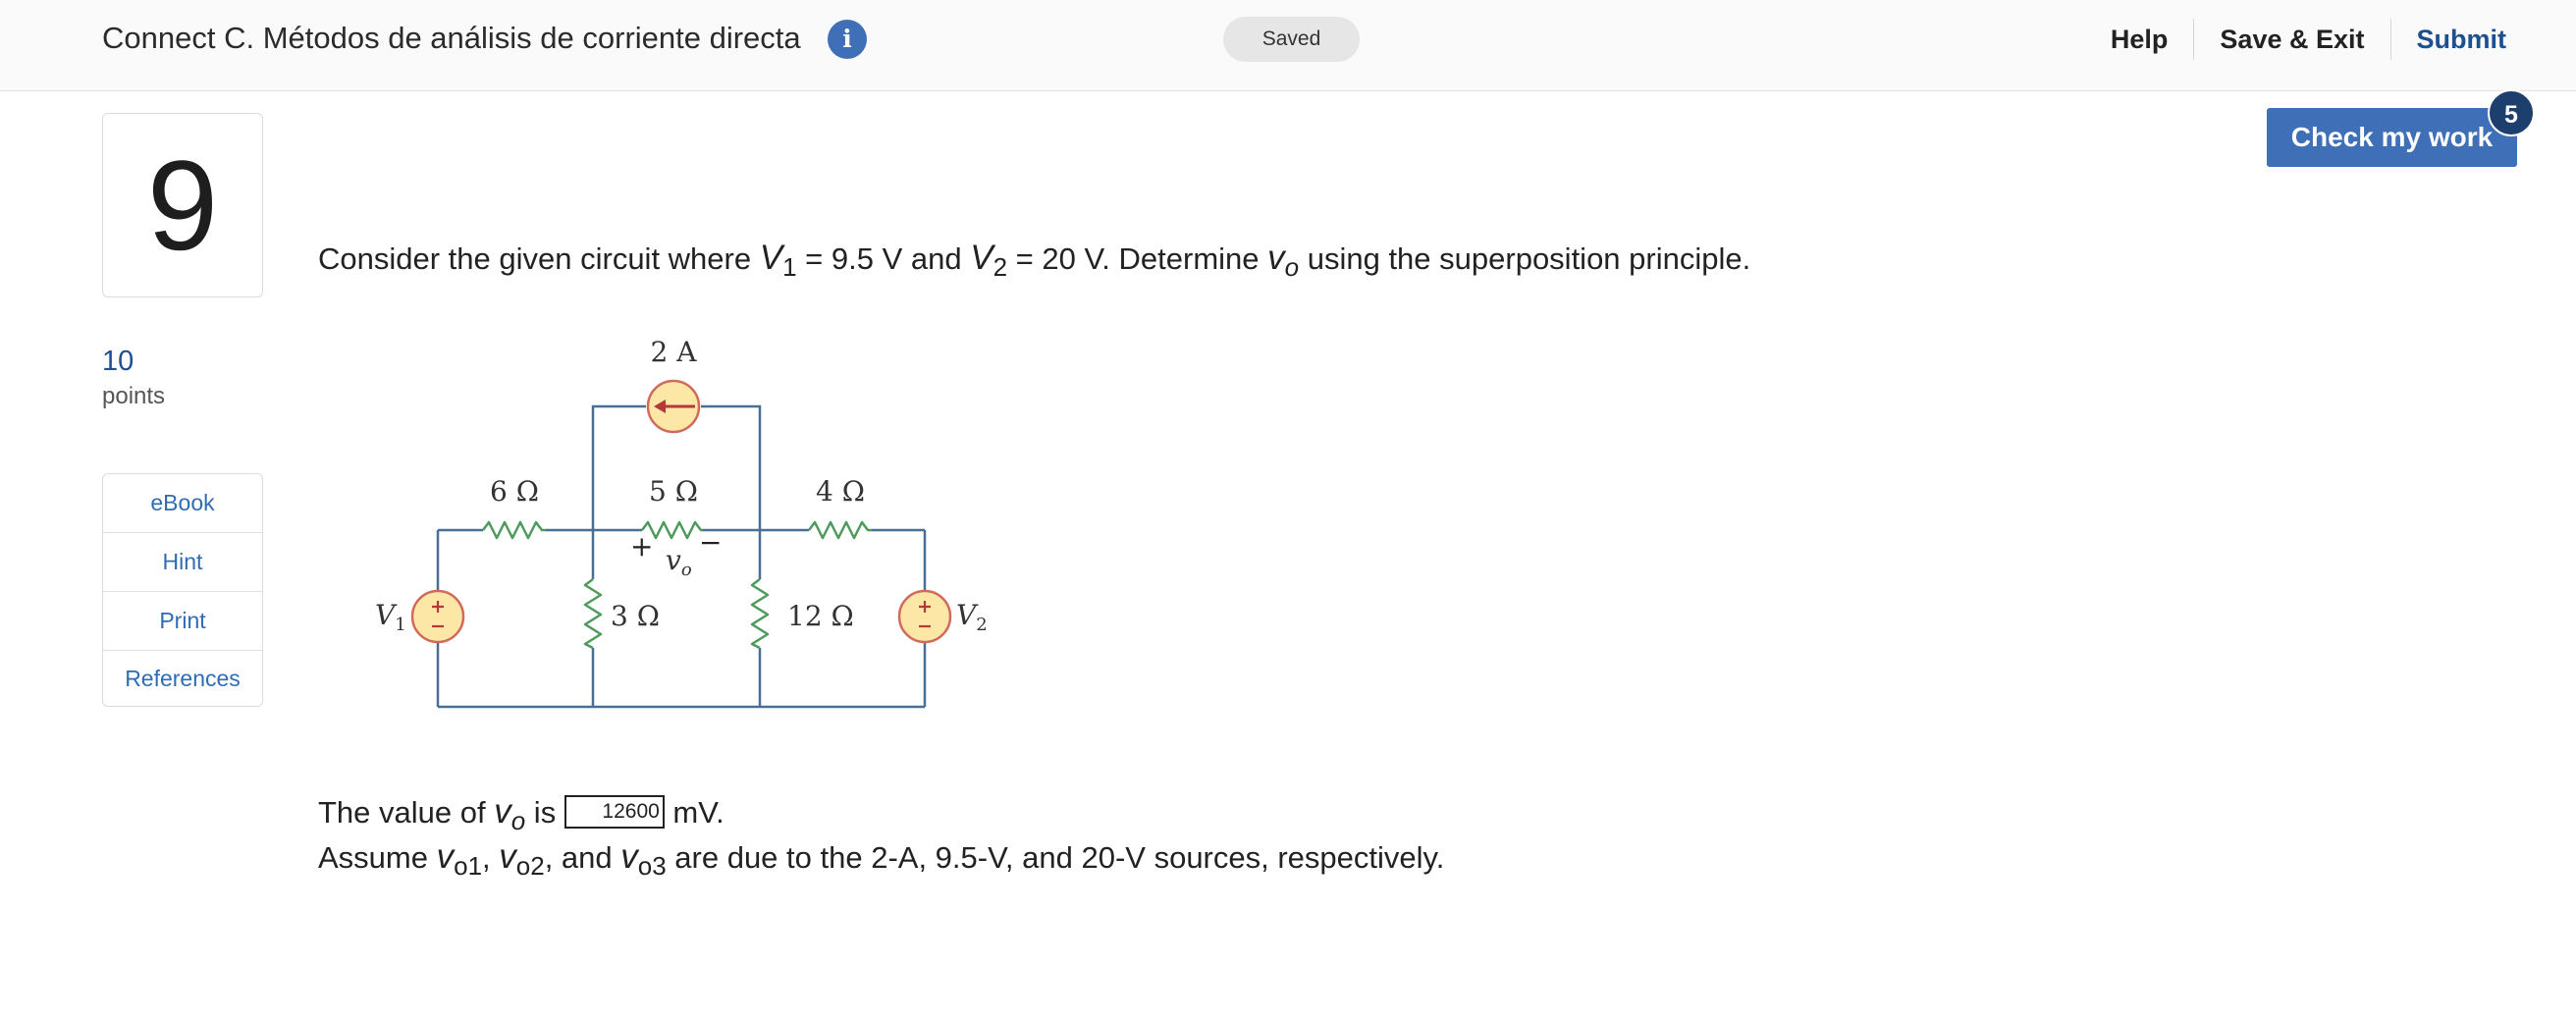 This screenshot has width=2576, height=1019. Describe the element at coordinates (820, 616) in the screenshot. I see `label-12-ohm: 12 Ω` at that location.